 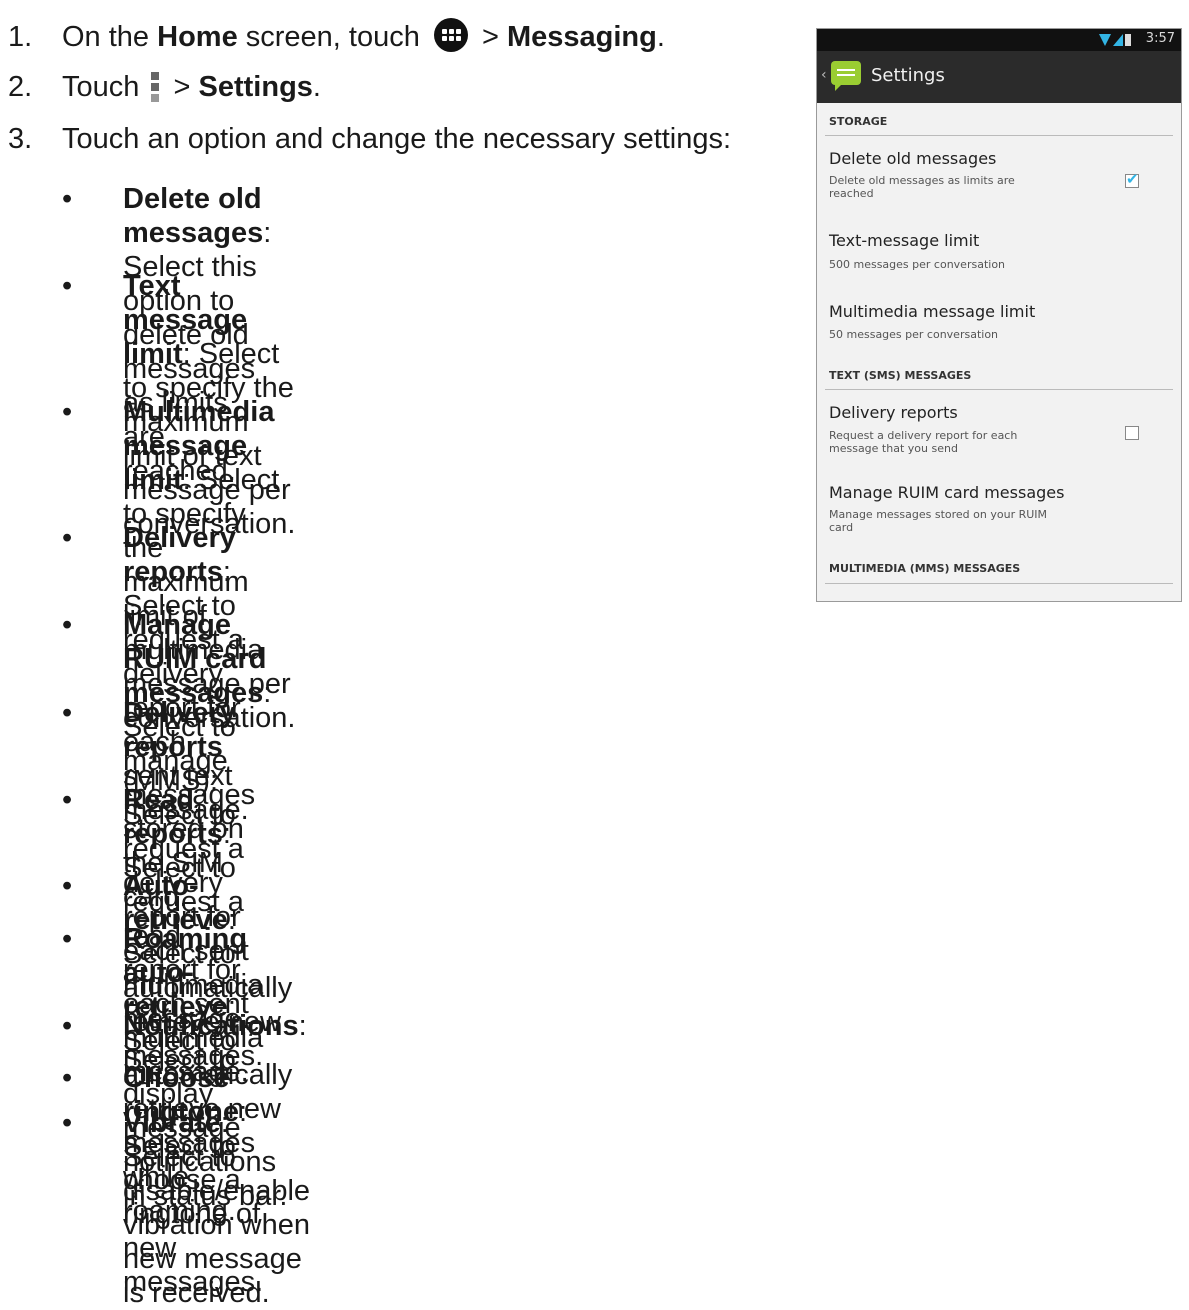 I want to click on bullet-term: Vibrate, so click(x=172, y=1123).